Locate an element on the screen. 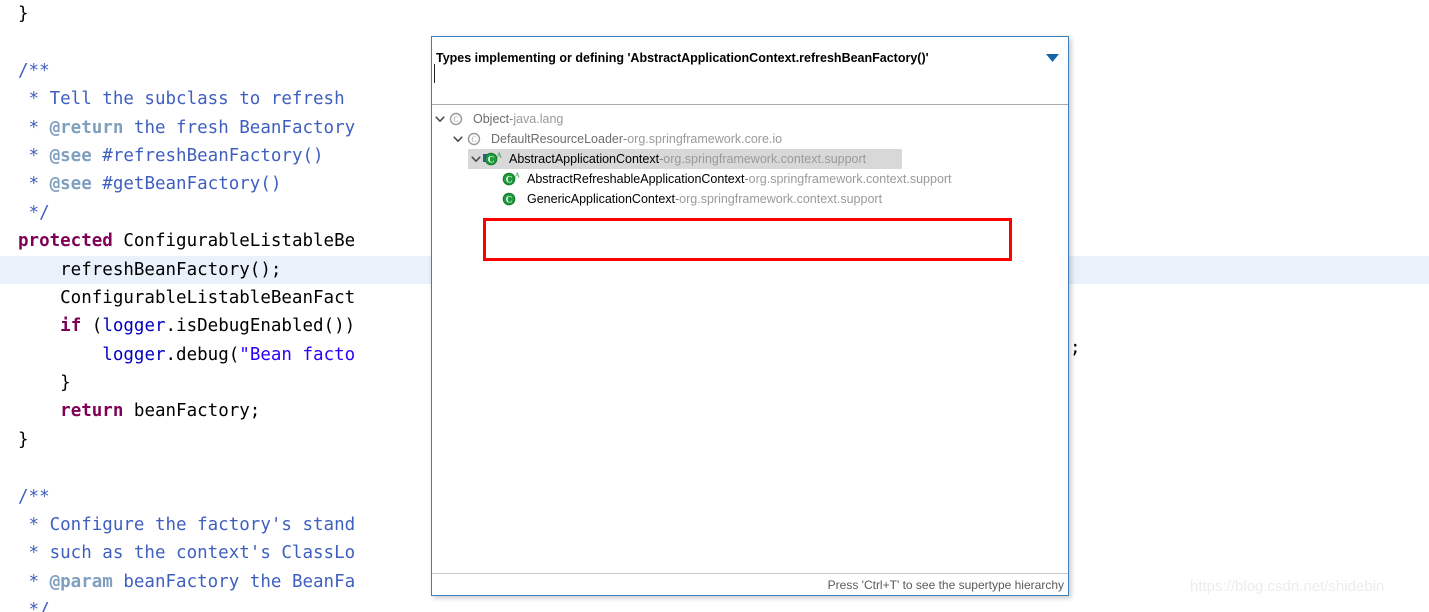  code-token: ConfigurableListableBe is located at coordinates (234, 241).